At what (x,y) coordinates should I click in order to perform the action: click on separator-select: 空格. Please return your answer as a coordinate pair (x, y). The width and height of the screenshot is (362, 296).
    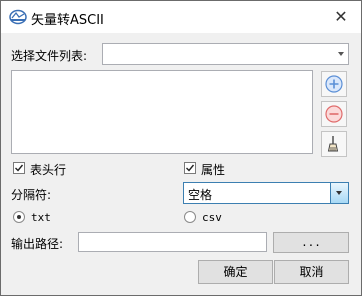
    Looking at the image, I should click on (266, 193).